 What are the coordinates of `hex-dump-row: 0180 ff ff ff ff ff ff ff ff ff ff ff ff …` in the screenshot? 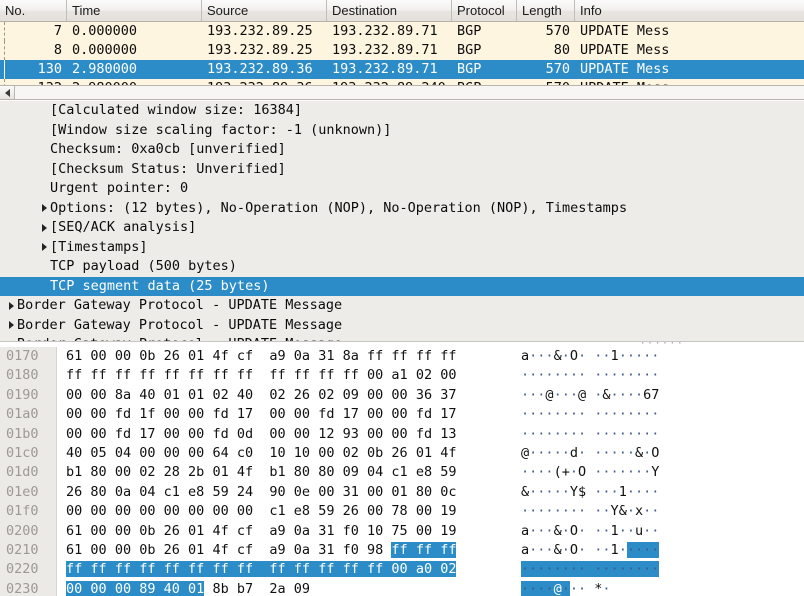 It's located at (402, 375).